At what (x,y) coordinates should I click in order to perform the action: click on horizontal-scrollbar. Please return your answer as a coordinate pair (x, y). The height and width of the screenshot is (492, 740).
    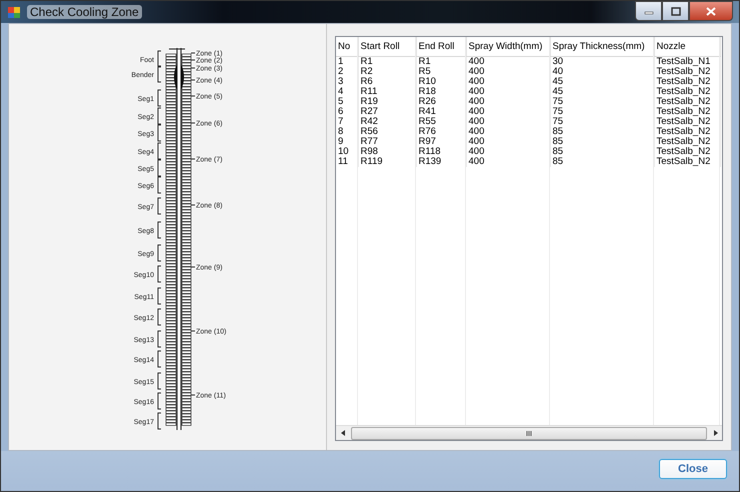
    Looking at the image, I should click on (529, 432).